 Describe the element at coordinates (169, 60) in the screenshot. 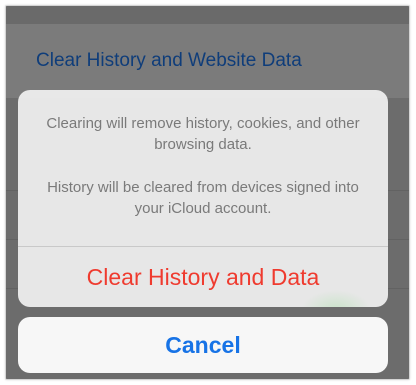

I see `clear-history-row-label: Clear History and Website Data` at that location.